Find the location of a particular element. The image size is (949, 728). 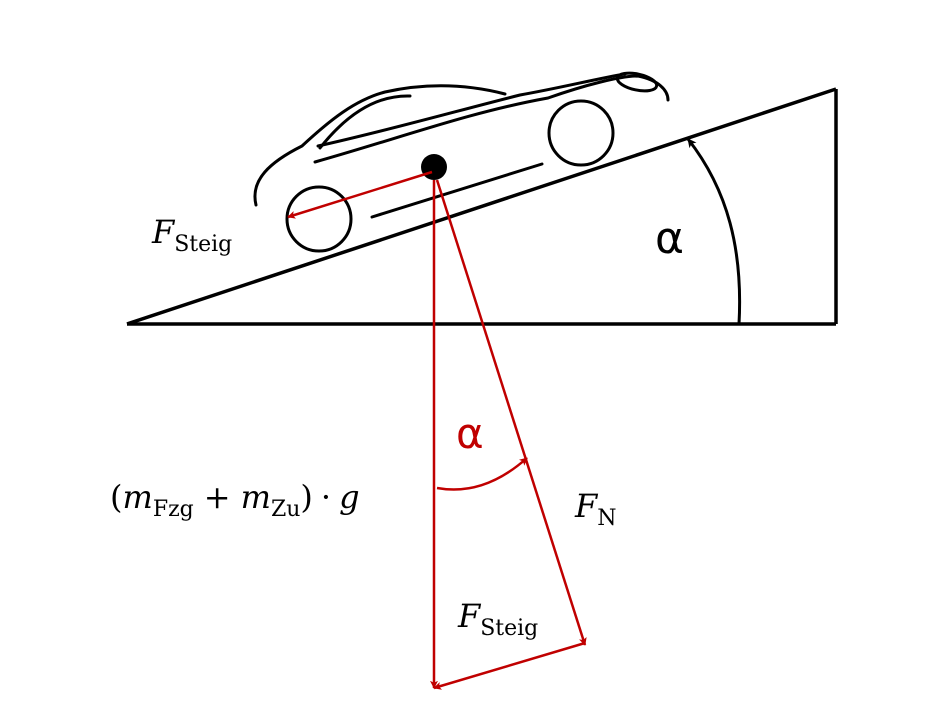

vector-angle-label: α is located at coordinates (470, 433).